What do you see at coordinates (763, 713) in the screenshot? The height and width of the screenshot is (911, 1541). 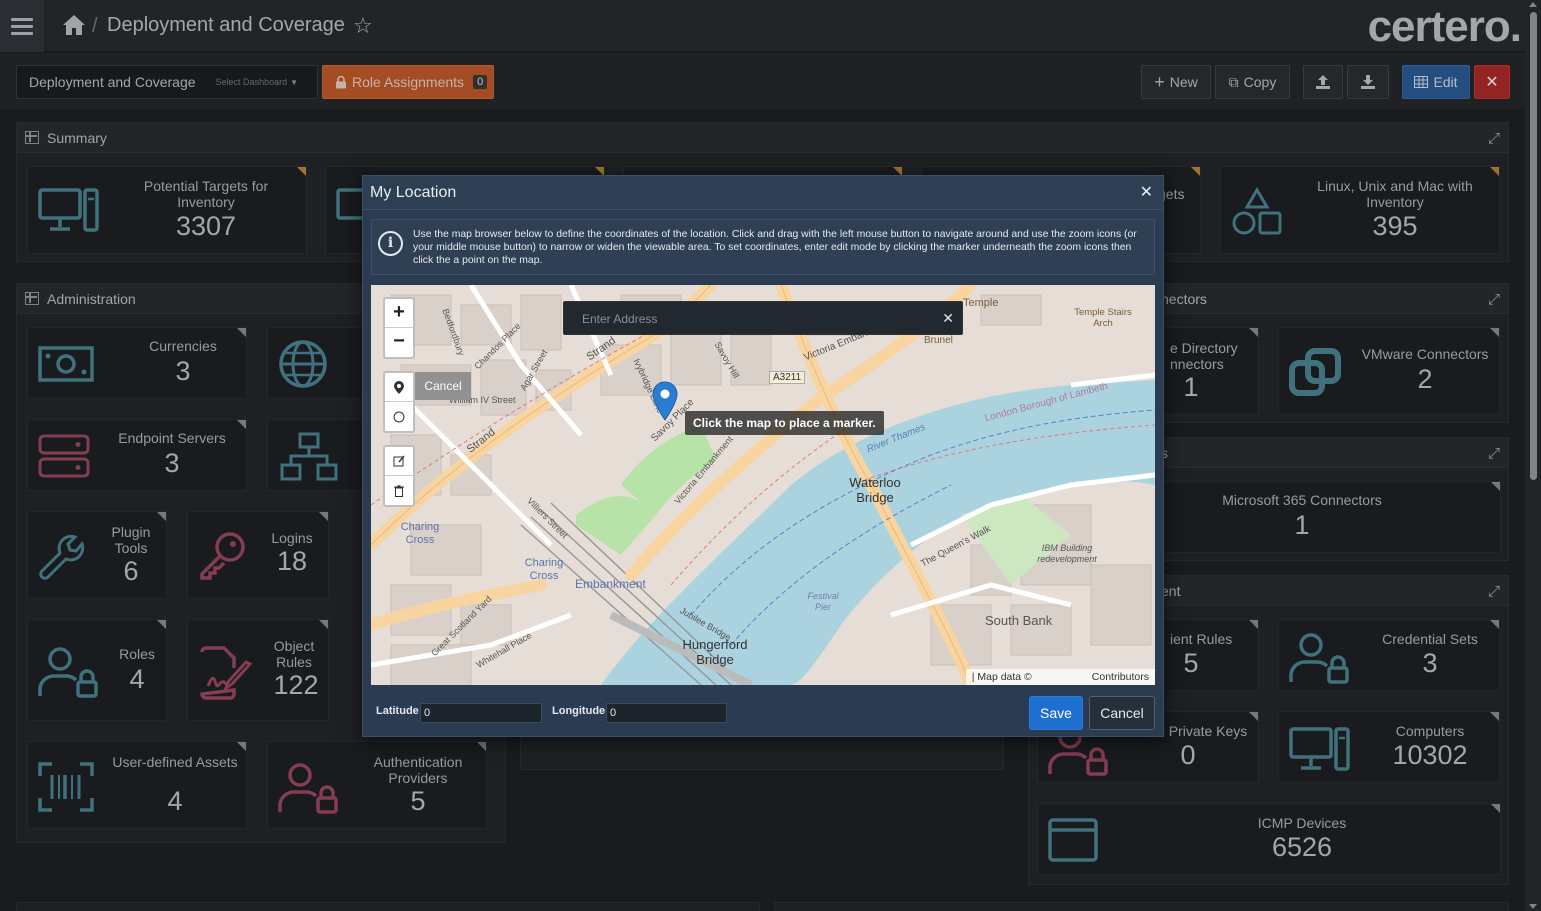 I see `coordinates-row: Latitude Longitude Save Cancel` at bounding box center [763, 713].